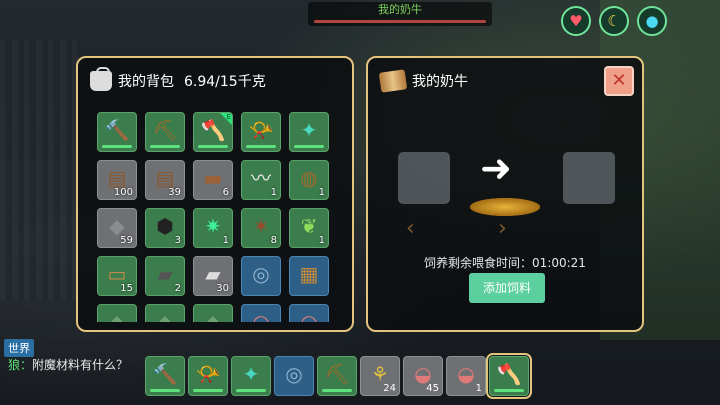 Image resolution: width=720 pixels, height=405 pixels. I want to click on hotbar-slot: ◒ 45, so click(423, 376).